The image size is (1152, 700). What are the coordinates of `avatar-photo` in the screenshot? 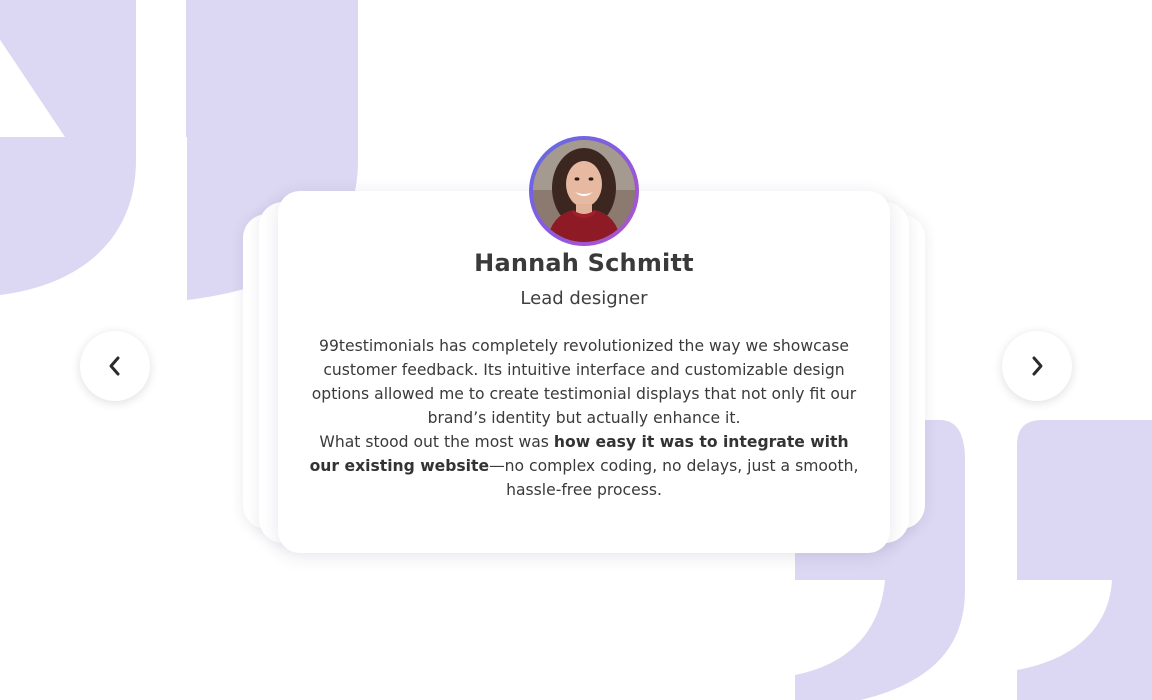 It's located at (584, 191).